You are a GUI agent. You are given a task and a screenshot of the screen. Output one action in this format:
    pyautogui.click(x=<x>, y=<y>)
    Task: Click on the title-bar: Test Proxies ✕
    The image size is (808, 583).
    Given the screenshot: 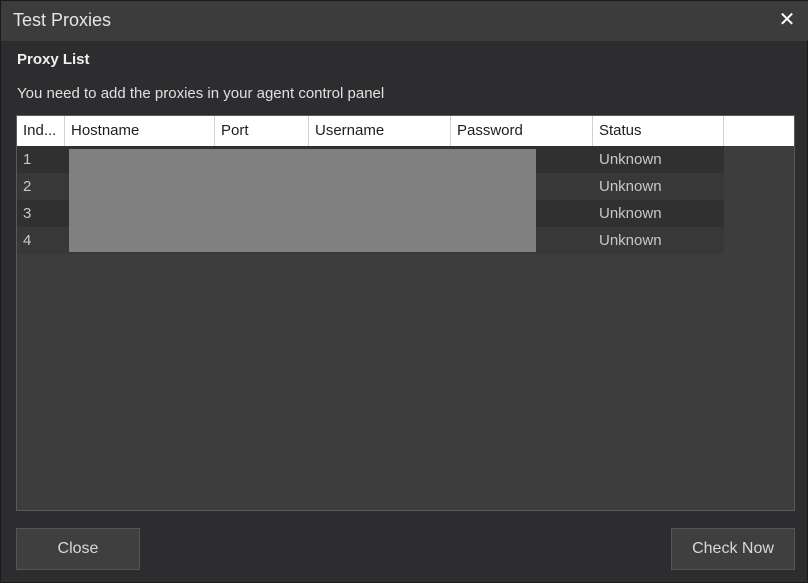 What is the action you would take?
    pyautogui.click(x=404, y=21)
    